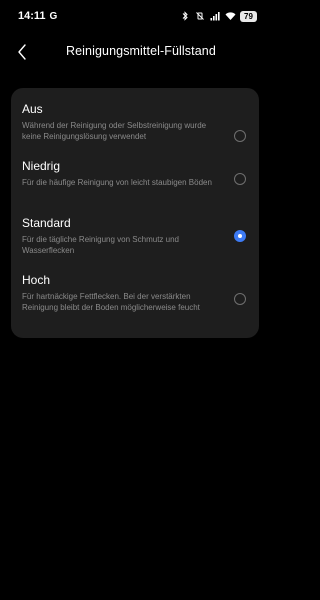 The image size is (320, 600). Describe the element at coordinates (240, 236) in the screenshot. I see `radio-button-selected` at that location.